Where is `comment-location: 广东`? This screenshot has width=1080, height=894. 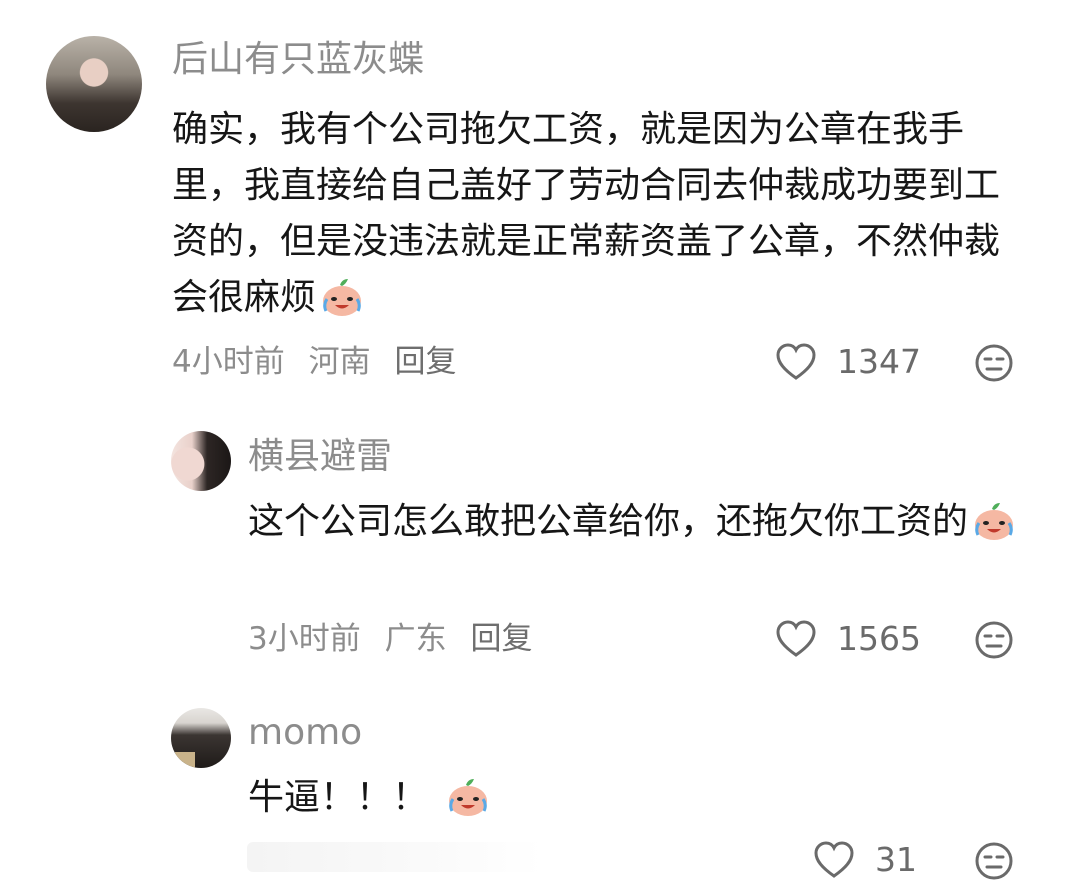 comment-location: 广东 is located at coordinates (415, 639).